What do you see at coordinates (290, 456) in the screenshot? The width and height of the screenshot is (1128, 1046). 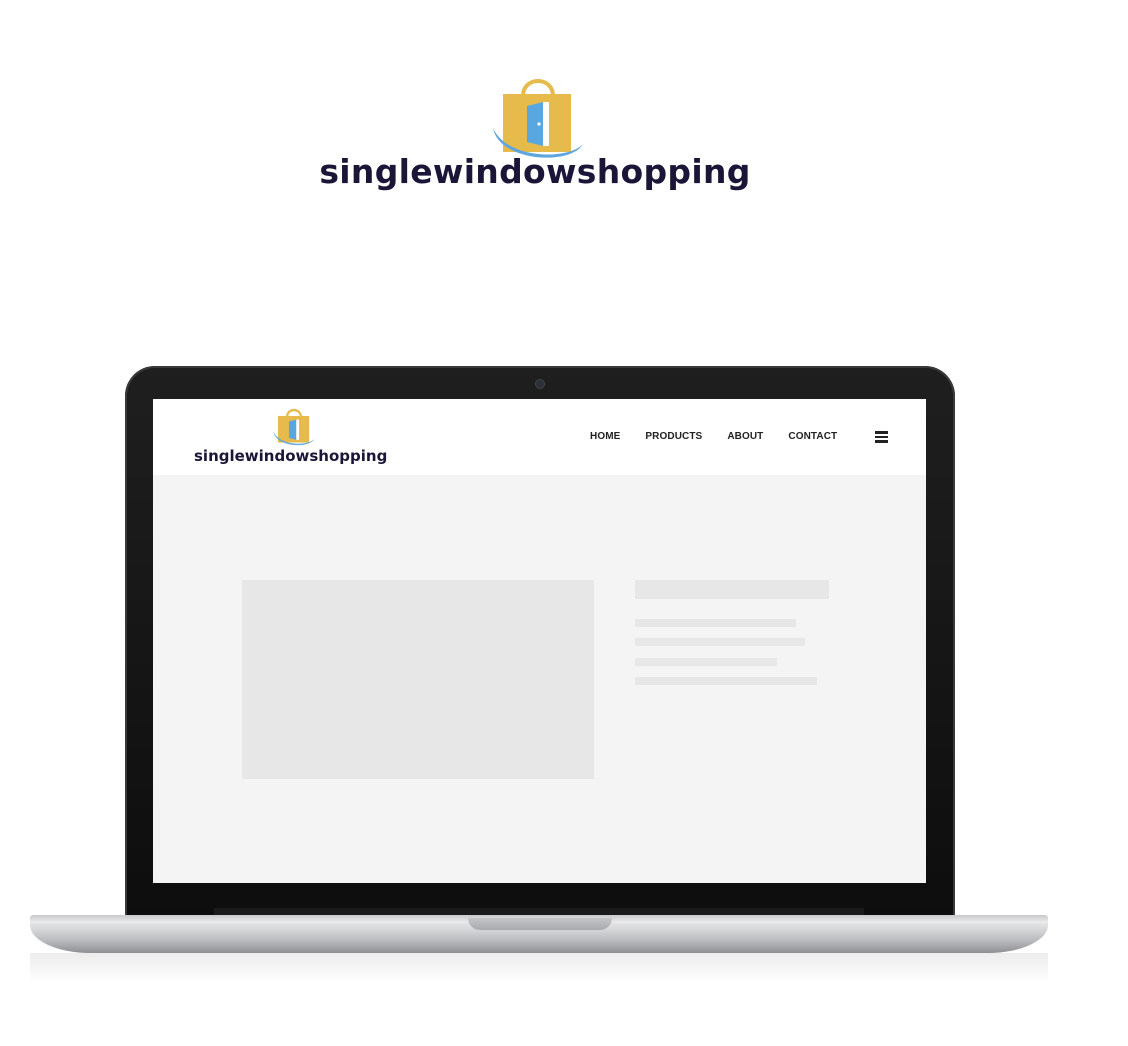 I see `site-logo-wordmark: singlewindowshopping` at bounding box center [290, 456].